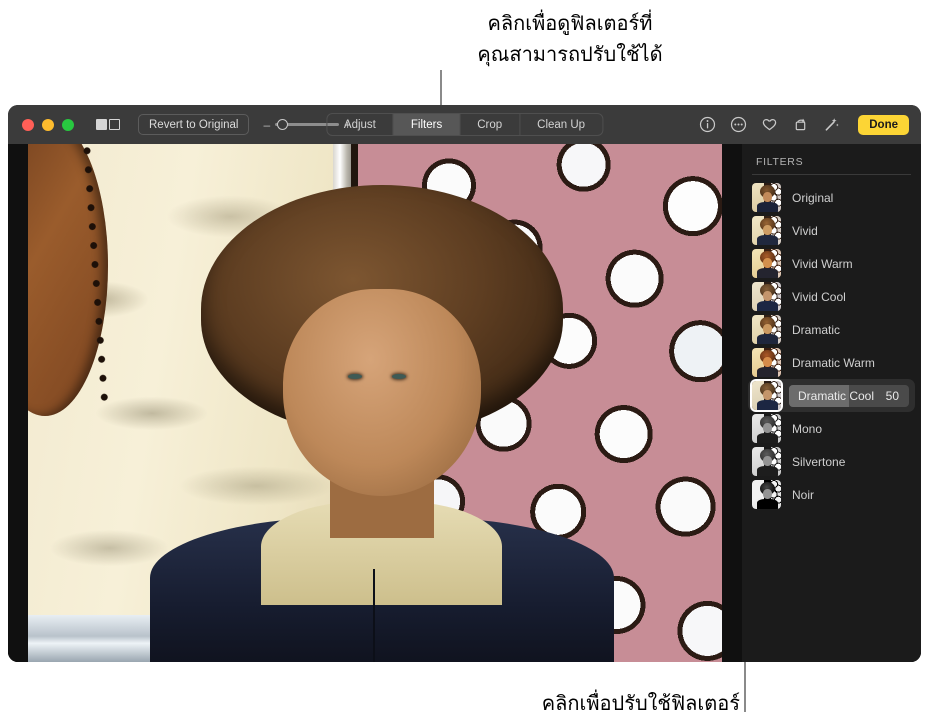  What do you see at coordinates (800, 124) in the screenshot?
I see `rotate-icon` at bounding box center [800, 124].